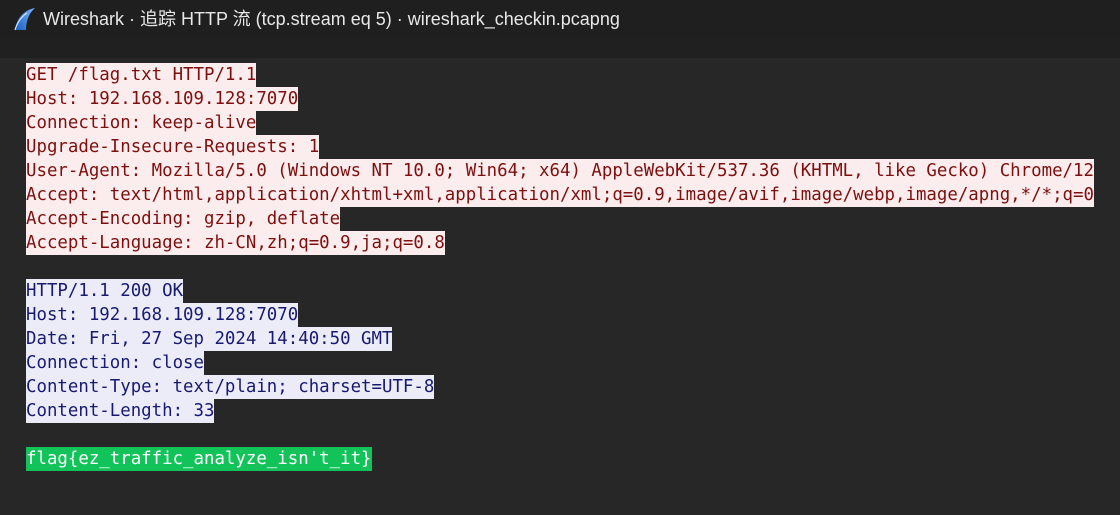 The height and width of the screenshot is (515, 1120). I want to click on response-line: HTTP/1.1 200 OK, so click(105, 291).